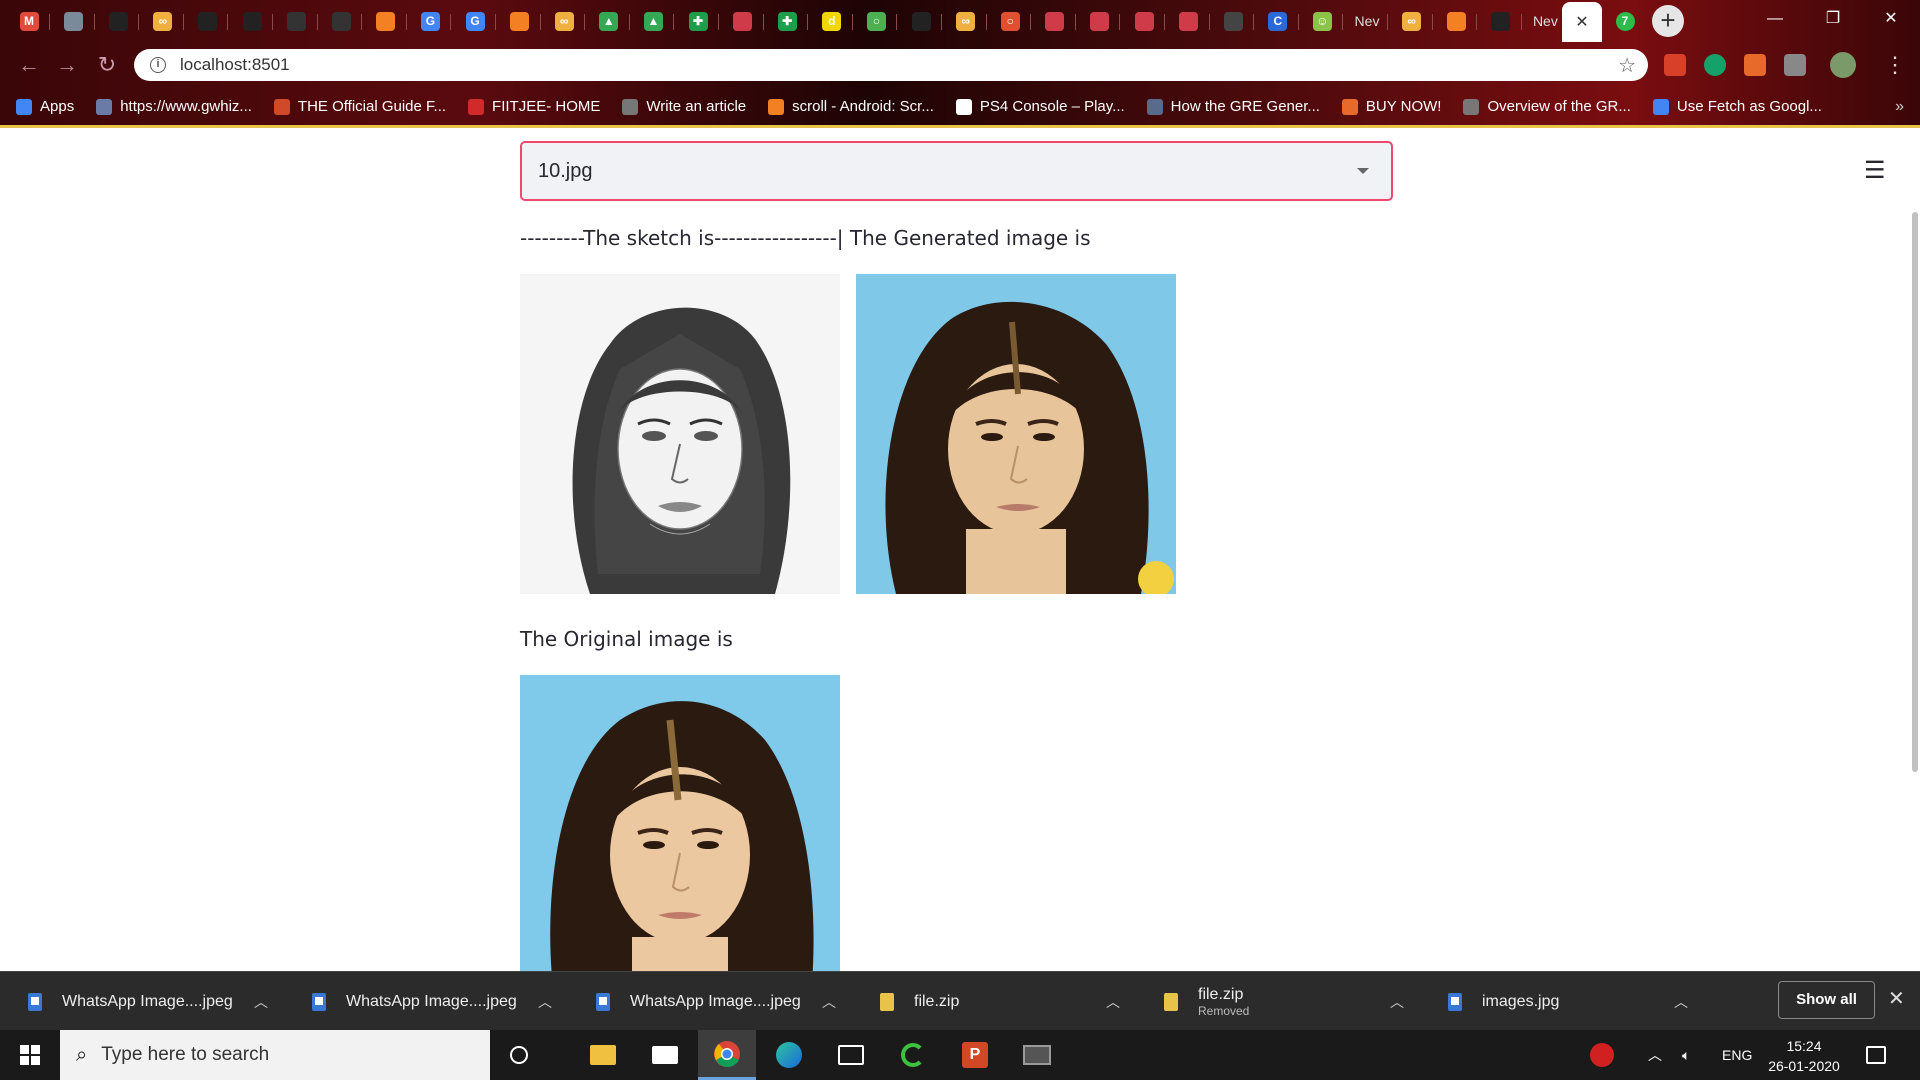 Image resolution: width=1920 pixels, height=1080 pixels. I want to click on close-downloads-icon: ✕, so click(1896, 998).